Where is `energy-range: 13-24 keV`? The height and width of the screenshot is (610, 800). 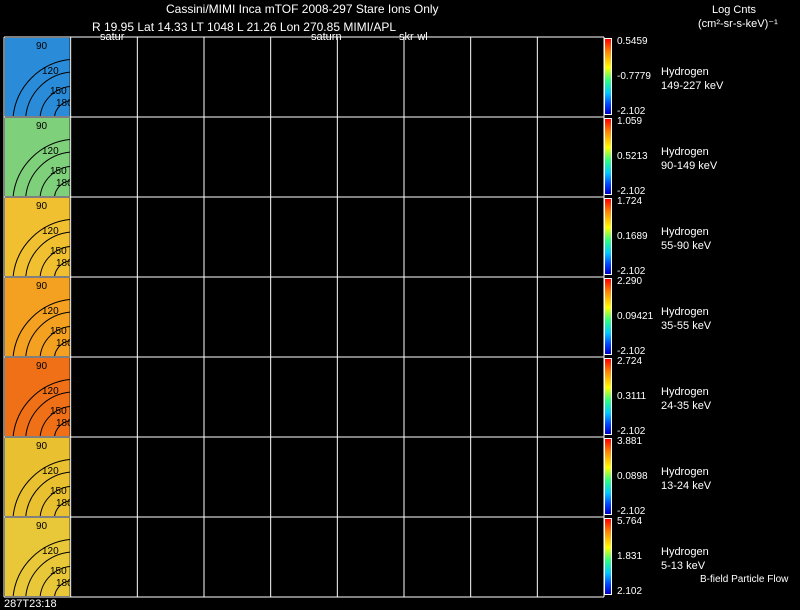
energy-range: 13-24 keV is located at coordinates (686, 486).